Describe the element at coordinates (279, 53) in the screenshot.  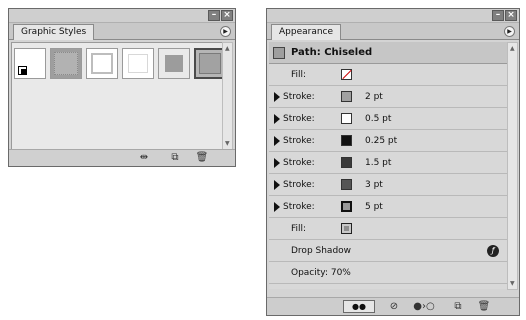
I see `path-thumbnail-icon` at that location.